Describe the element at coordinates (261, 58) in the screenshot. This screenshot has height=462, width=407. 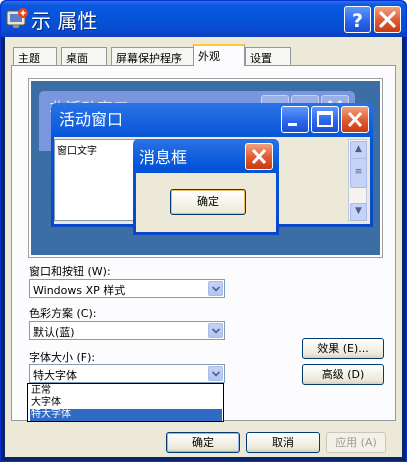
I see `tab-settings-label: 设置` at that location.